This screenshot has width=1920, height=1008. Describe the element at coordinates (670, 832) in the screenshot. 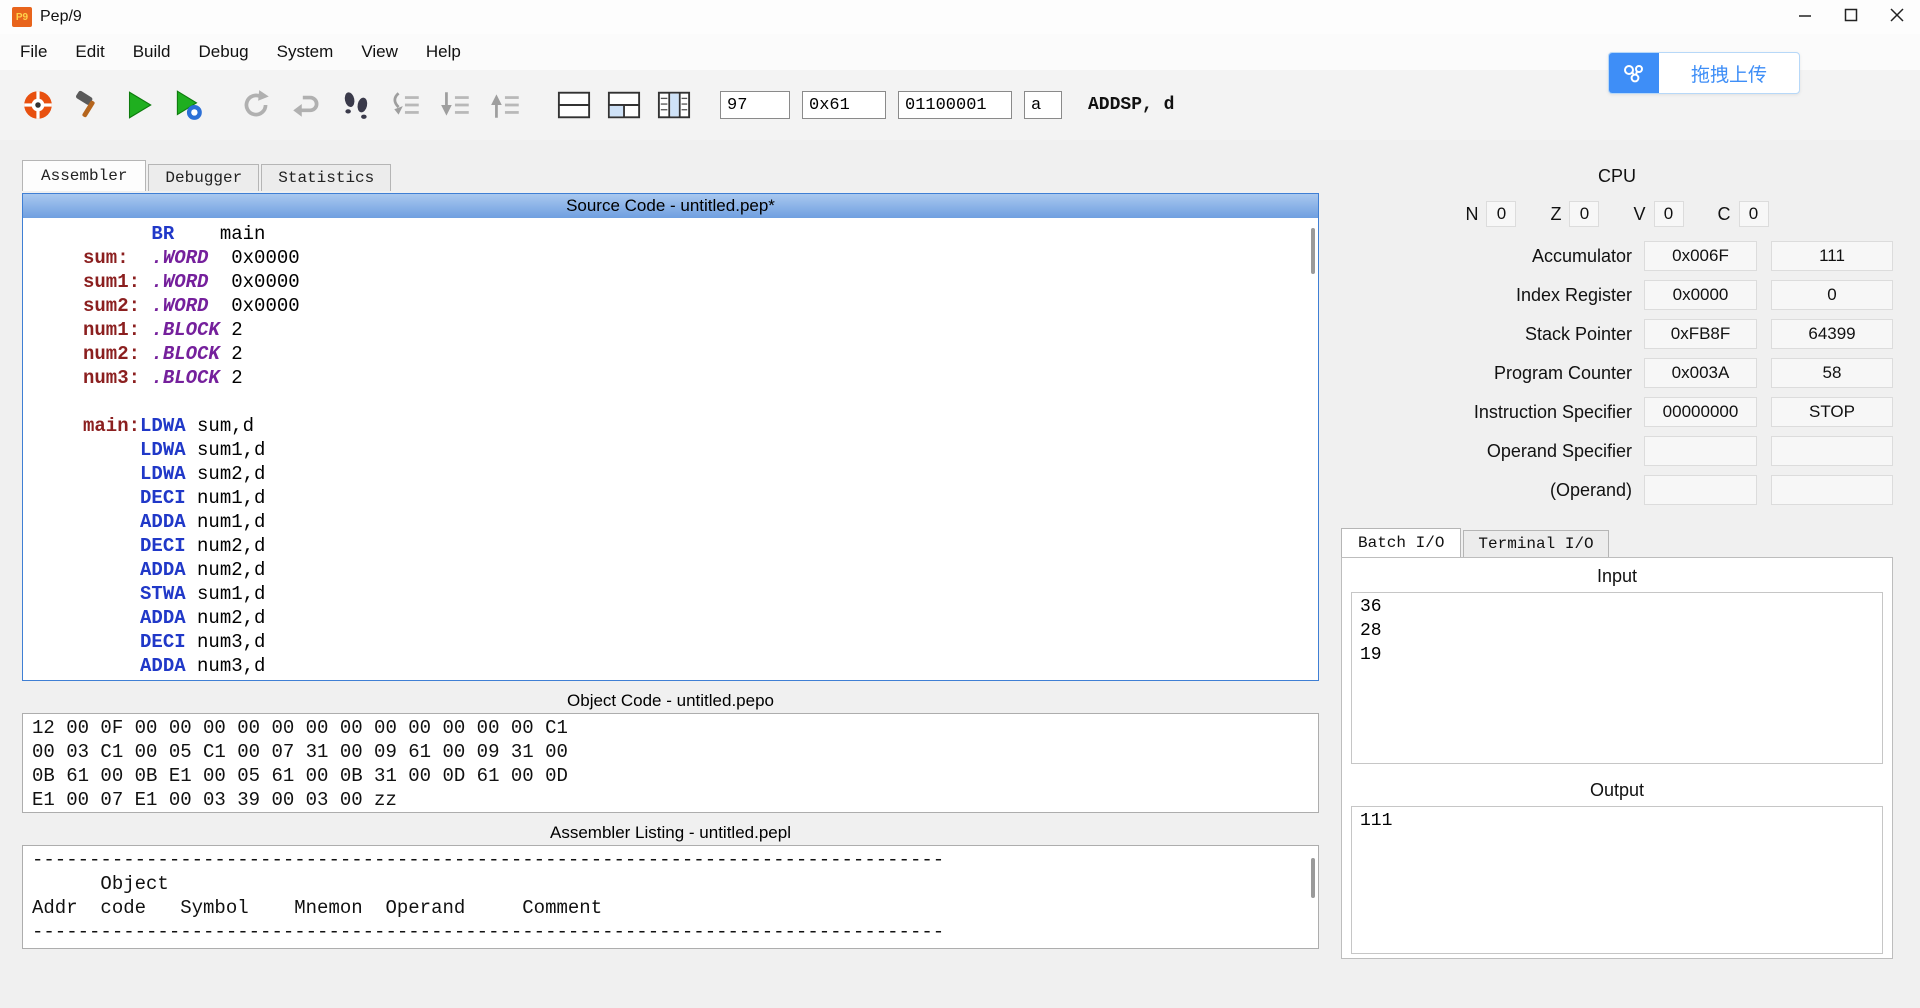

I see `assembler-listing-panel-title: Assembler Listing - untitled.pepl` at that location.